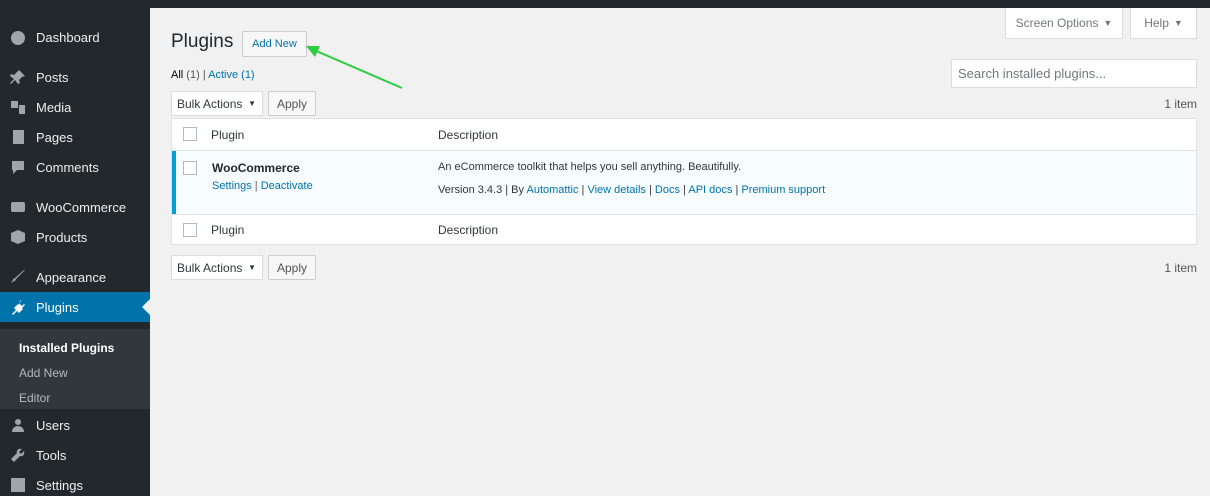 The image size is (1210, 496). What do you see at coordinates (71, 277) in the screenshot?
I see `sidebar-item-label: Appearance` at bounding box center [71, 277].